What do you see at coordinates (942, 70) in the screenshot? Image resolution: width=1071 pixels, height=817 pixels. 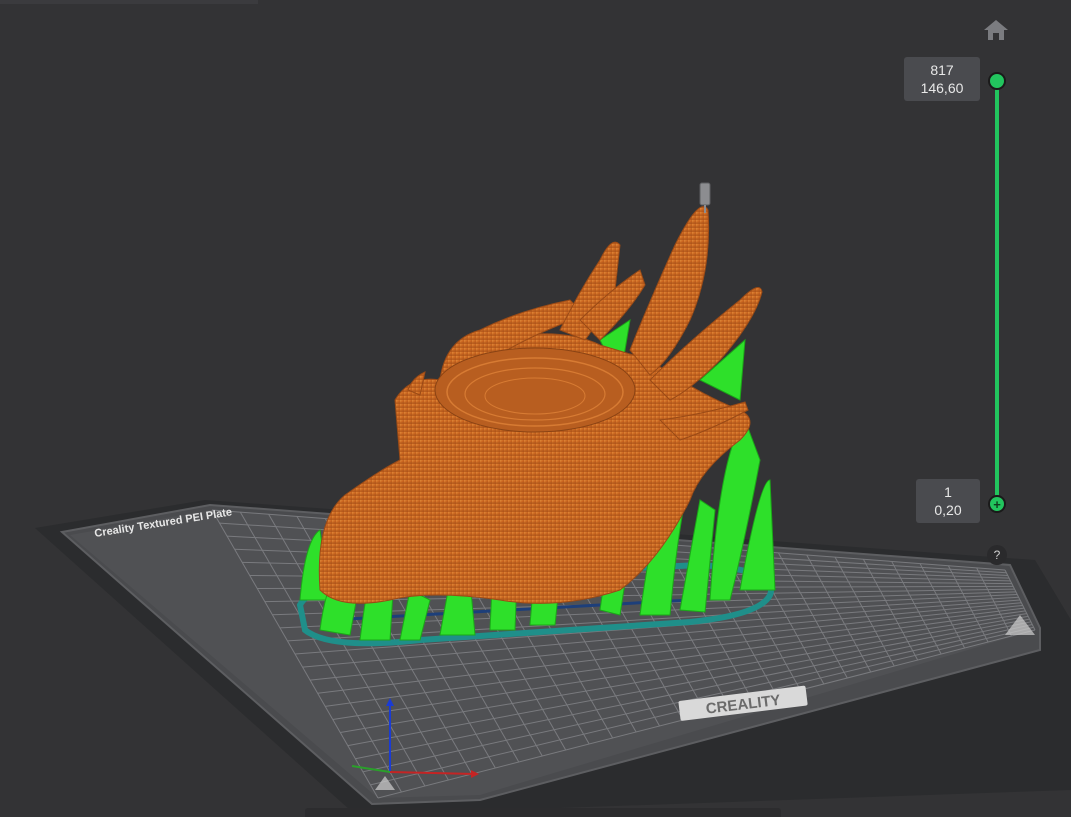 I see `top-layer-number: 817` at bounding box center [942, 70].